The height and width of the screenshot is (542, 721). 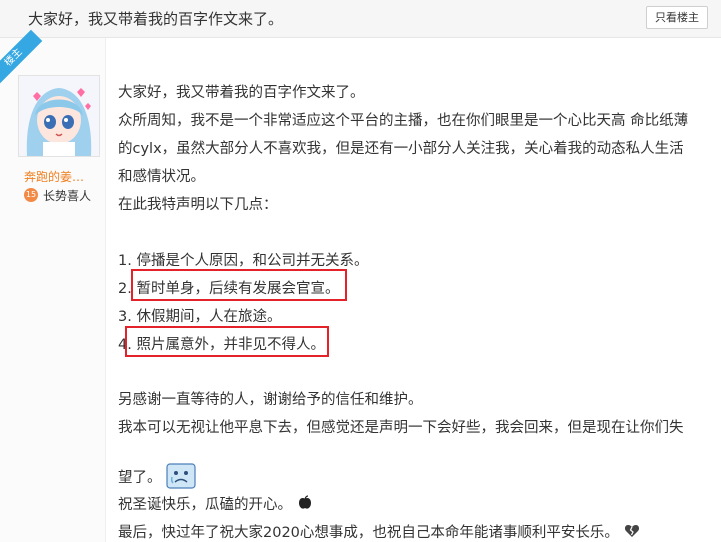 I want to click on post-line: 我本可以无视让他平息下去，但感觉还是声明一下会好些，我会回来，但是现在让你们失, so click(x=401, y=428).